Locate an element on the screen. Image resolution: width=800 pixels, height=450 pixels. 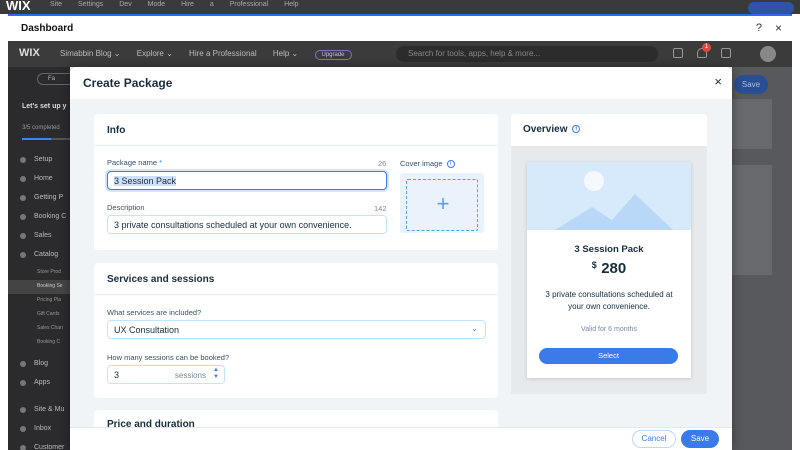
sidebar-subitem: Gift Cards is located at coordinates (48, 314).